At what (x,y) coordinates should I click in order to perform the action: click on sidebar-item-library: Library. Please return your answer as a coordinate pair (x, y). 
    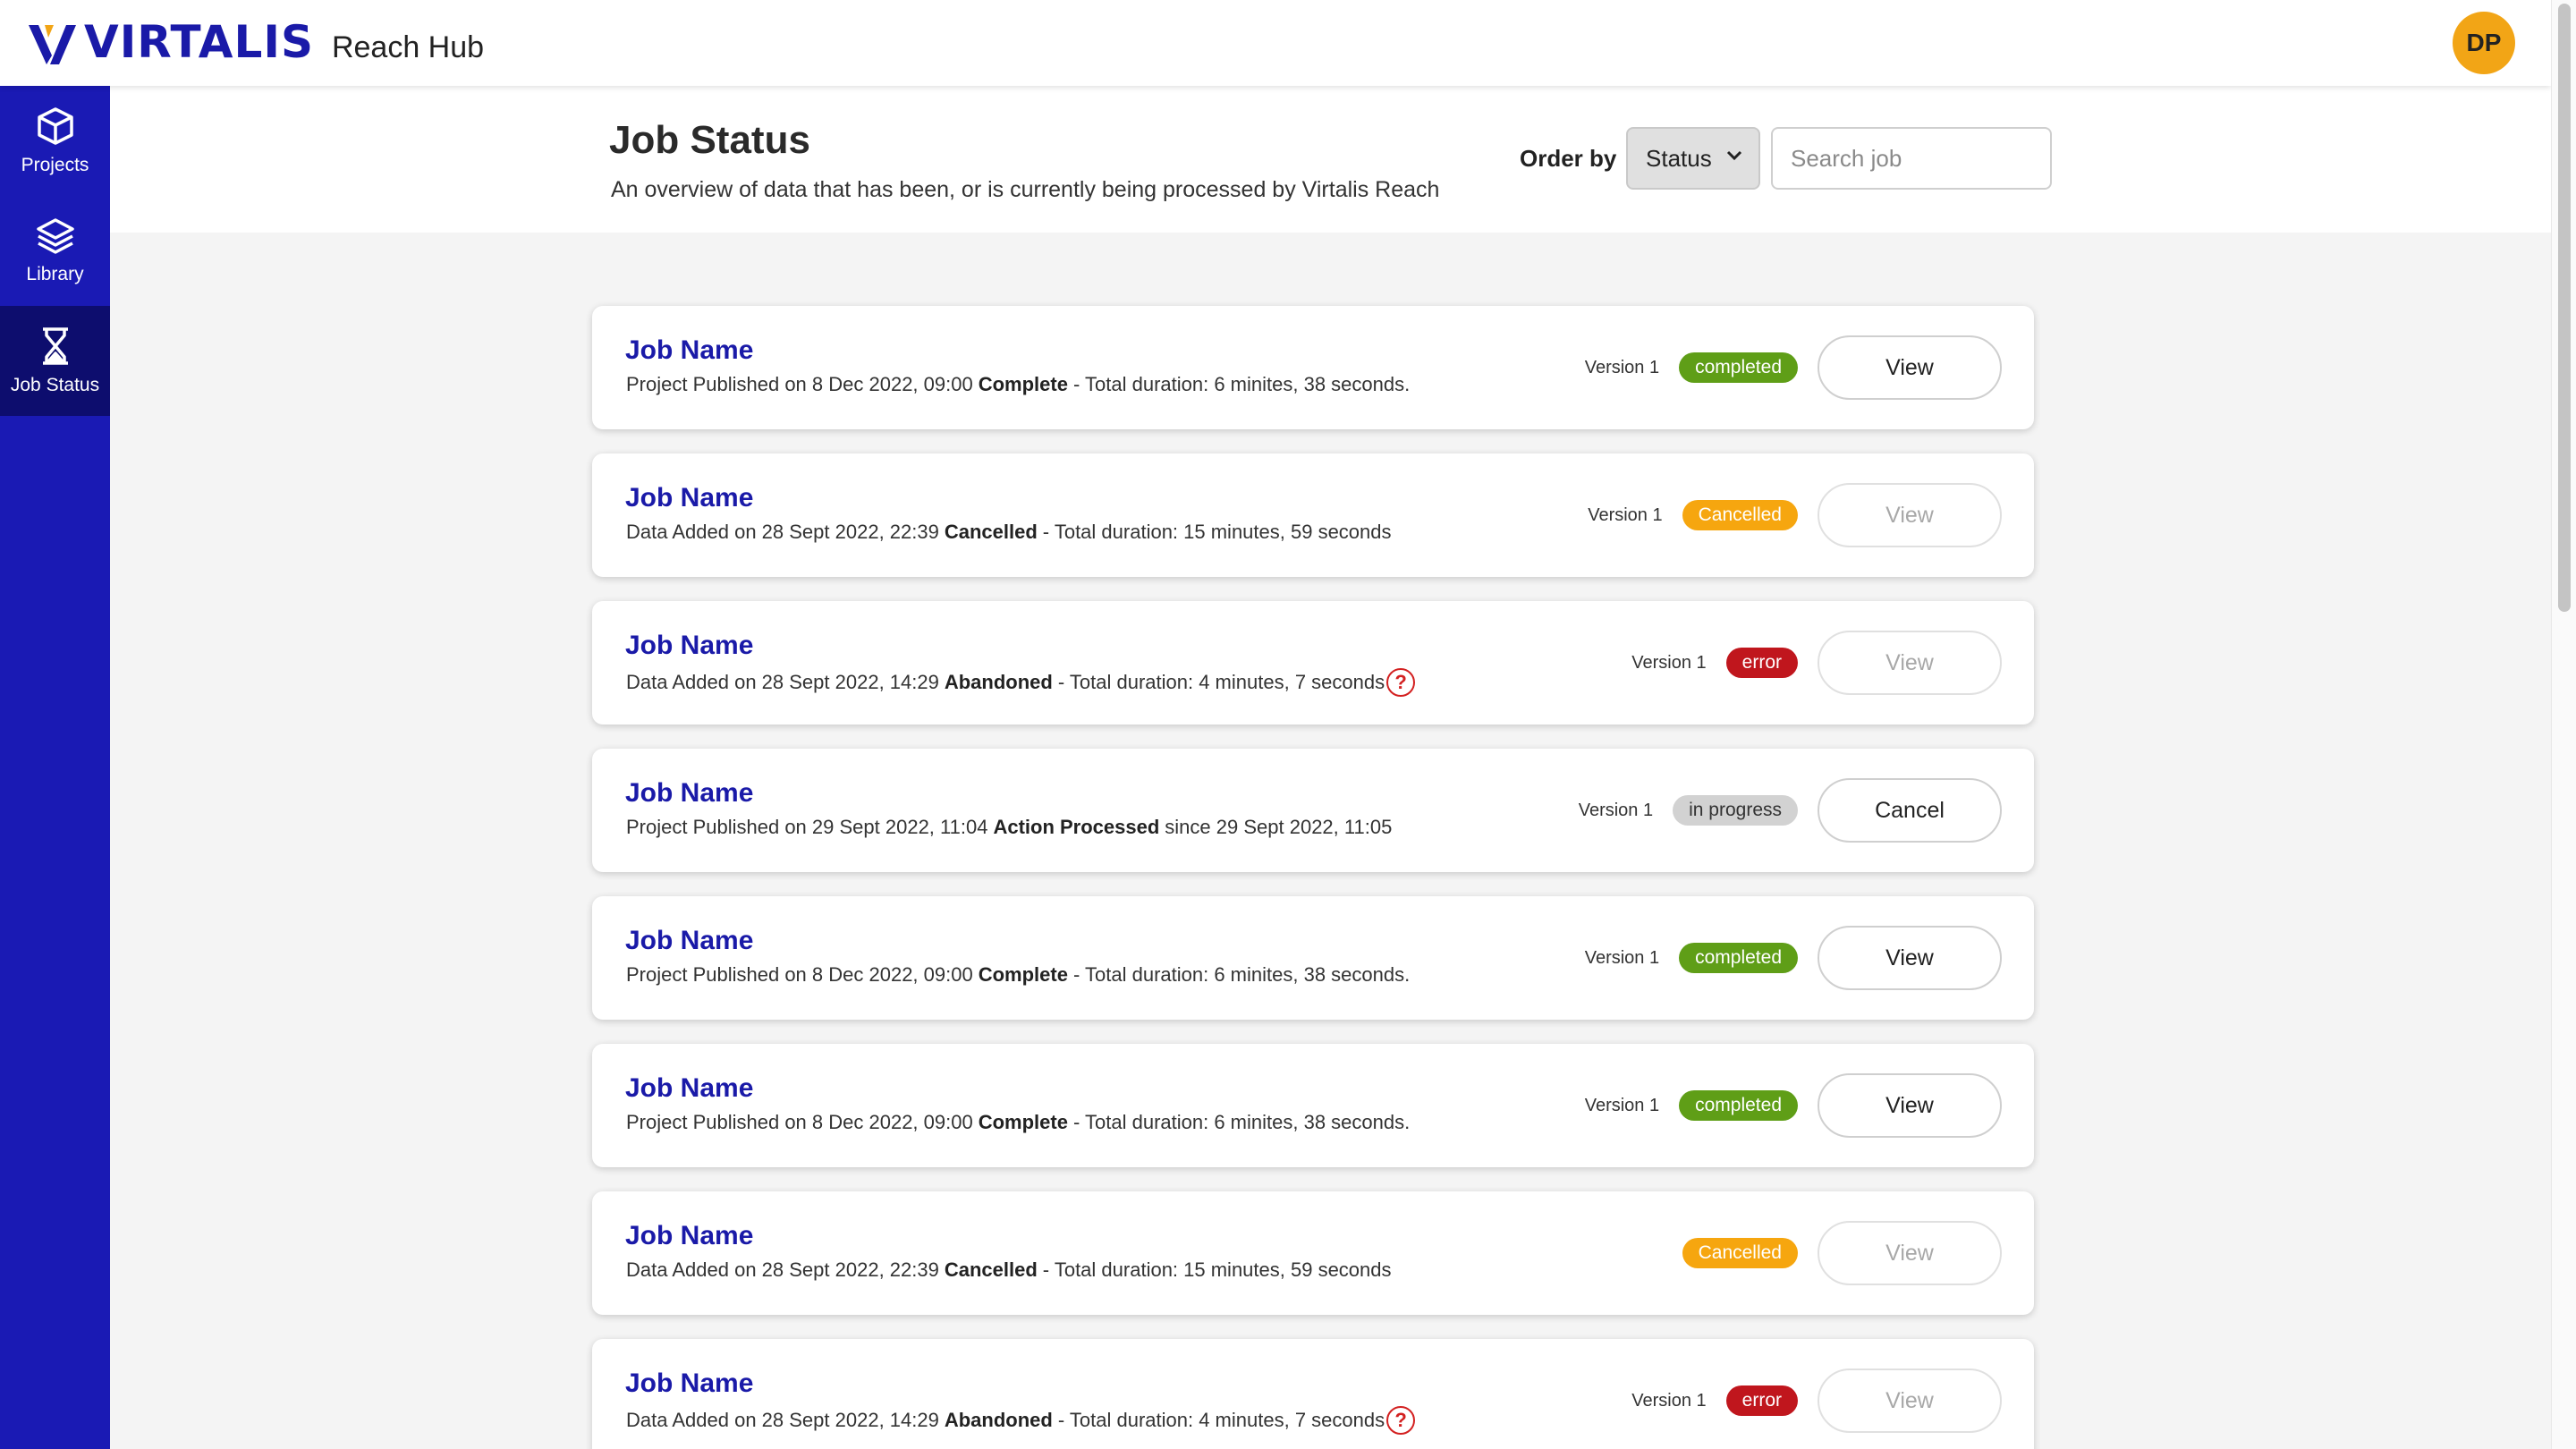
    Looking at the image, I should click on (55, 251).